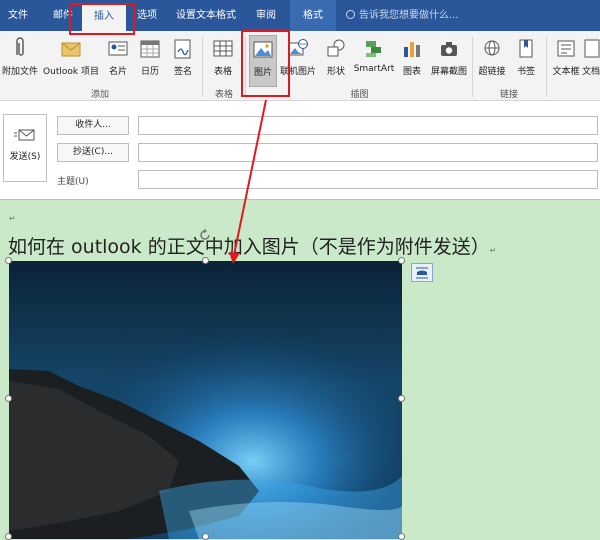 Image resolution: width=600 pixels, height=540 pixels. Describe the element at coordinates (248, 181) in the screenshot. I see `annotation-arrow` at that location.